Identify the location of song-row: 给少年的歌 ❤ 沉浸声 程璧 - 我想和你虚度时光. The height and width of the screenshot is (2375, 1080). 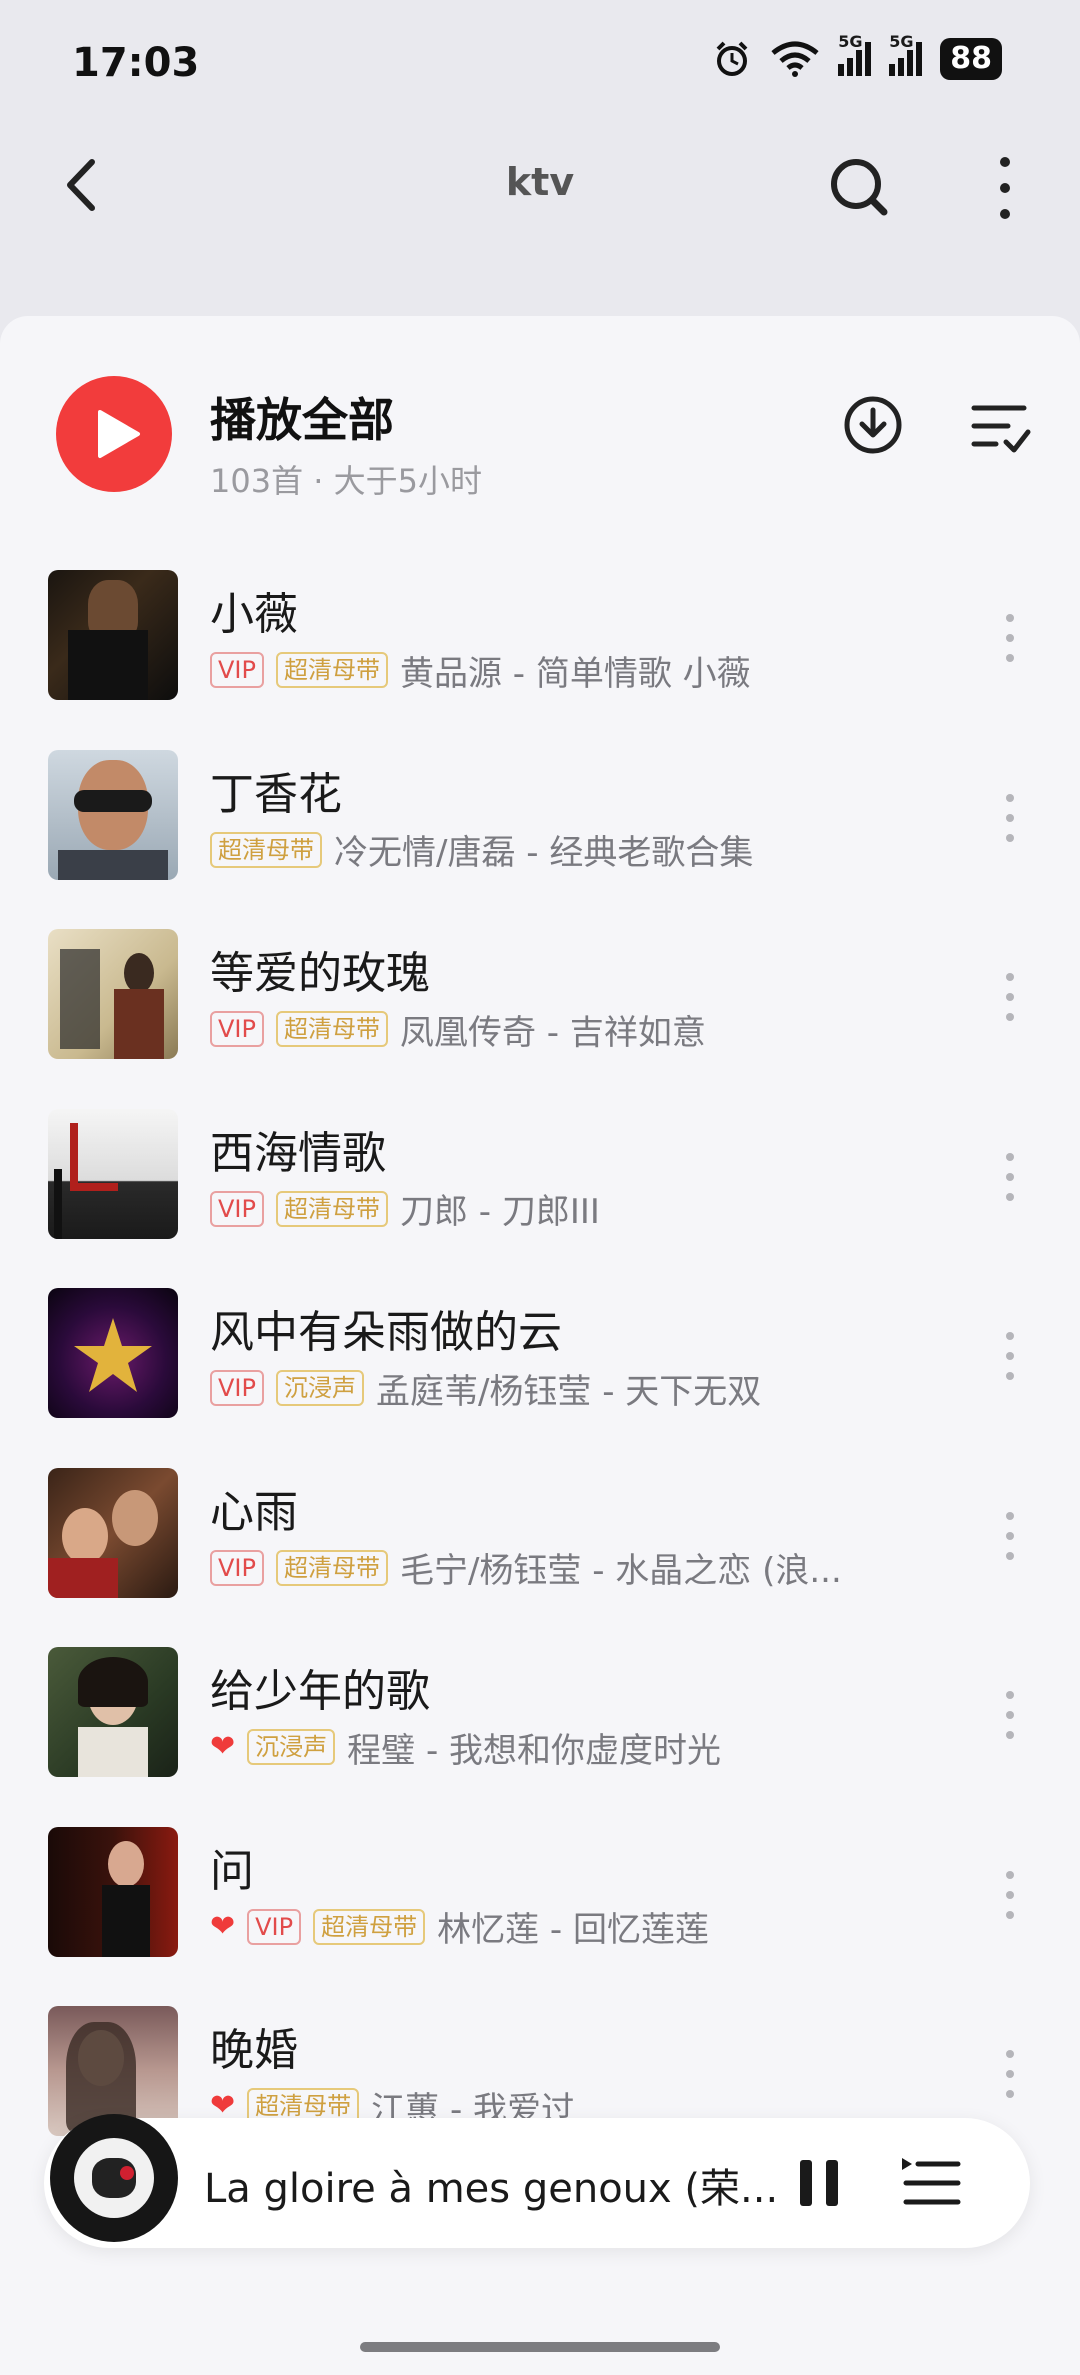
(540, 1719).